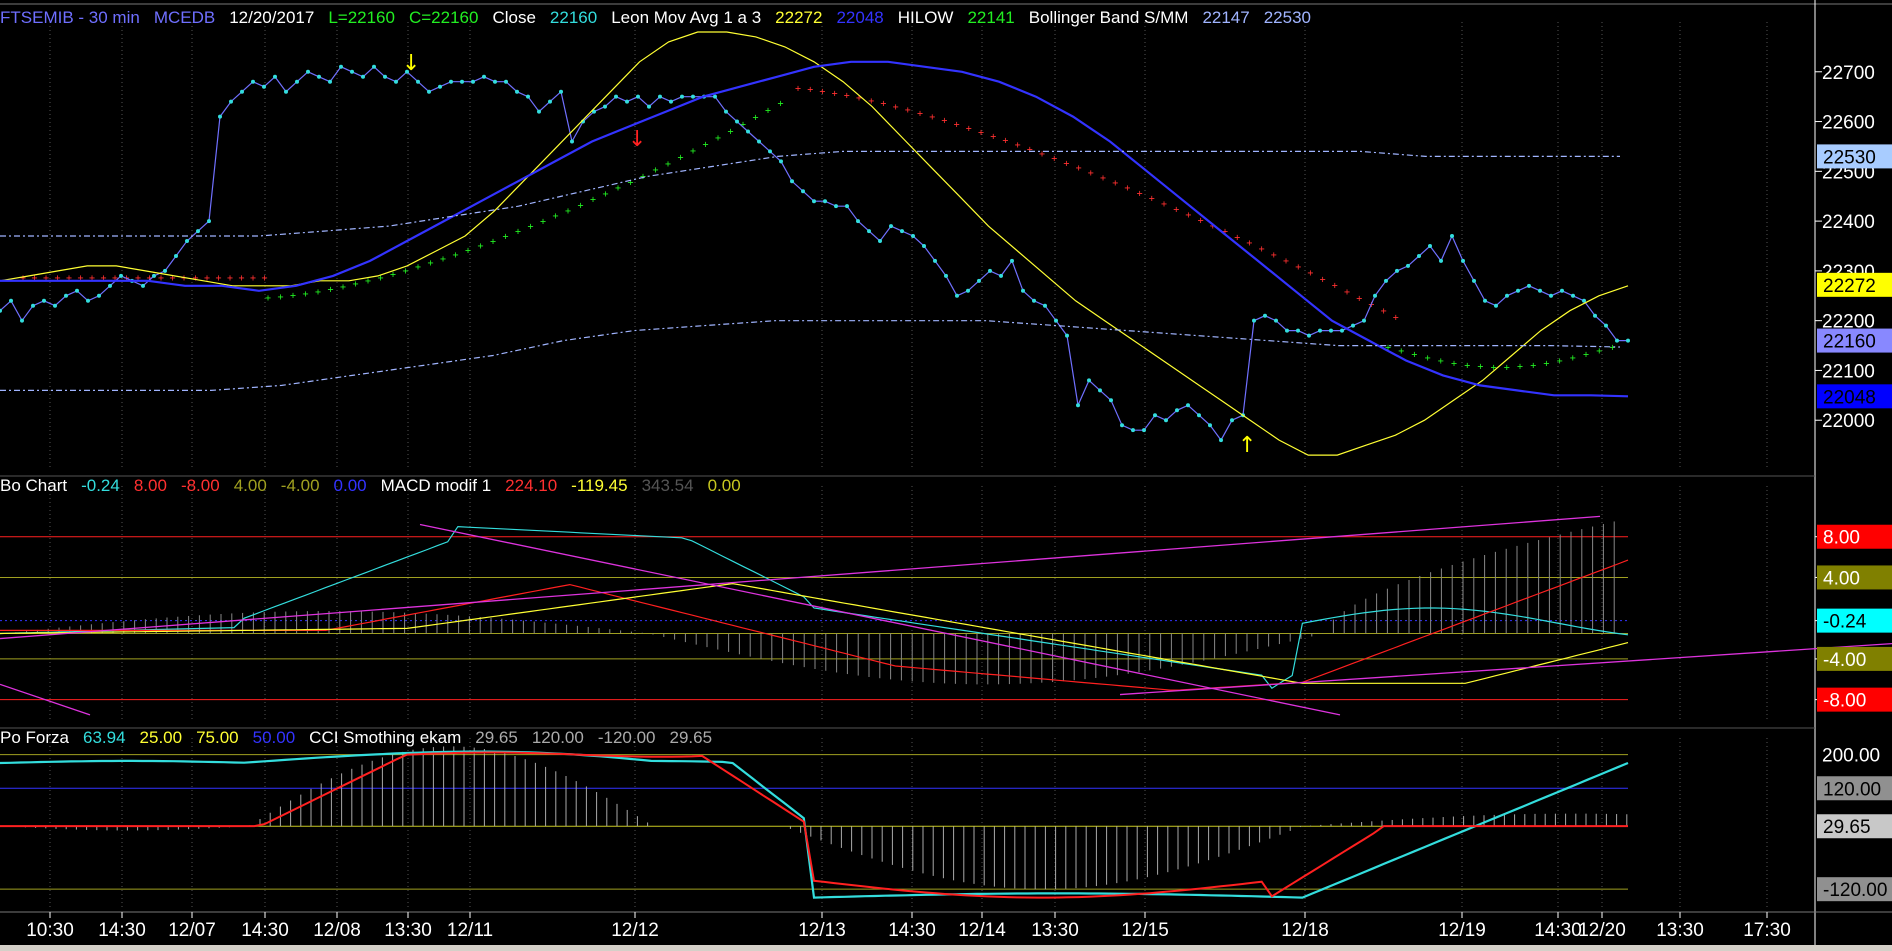 The height and width of the screenshot is (951, 1892). I want to click on macd-header-item: Bo Chart, so click(34, 485).